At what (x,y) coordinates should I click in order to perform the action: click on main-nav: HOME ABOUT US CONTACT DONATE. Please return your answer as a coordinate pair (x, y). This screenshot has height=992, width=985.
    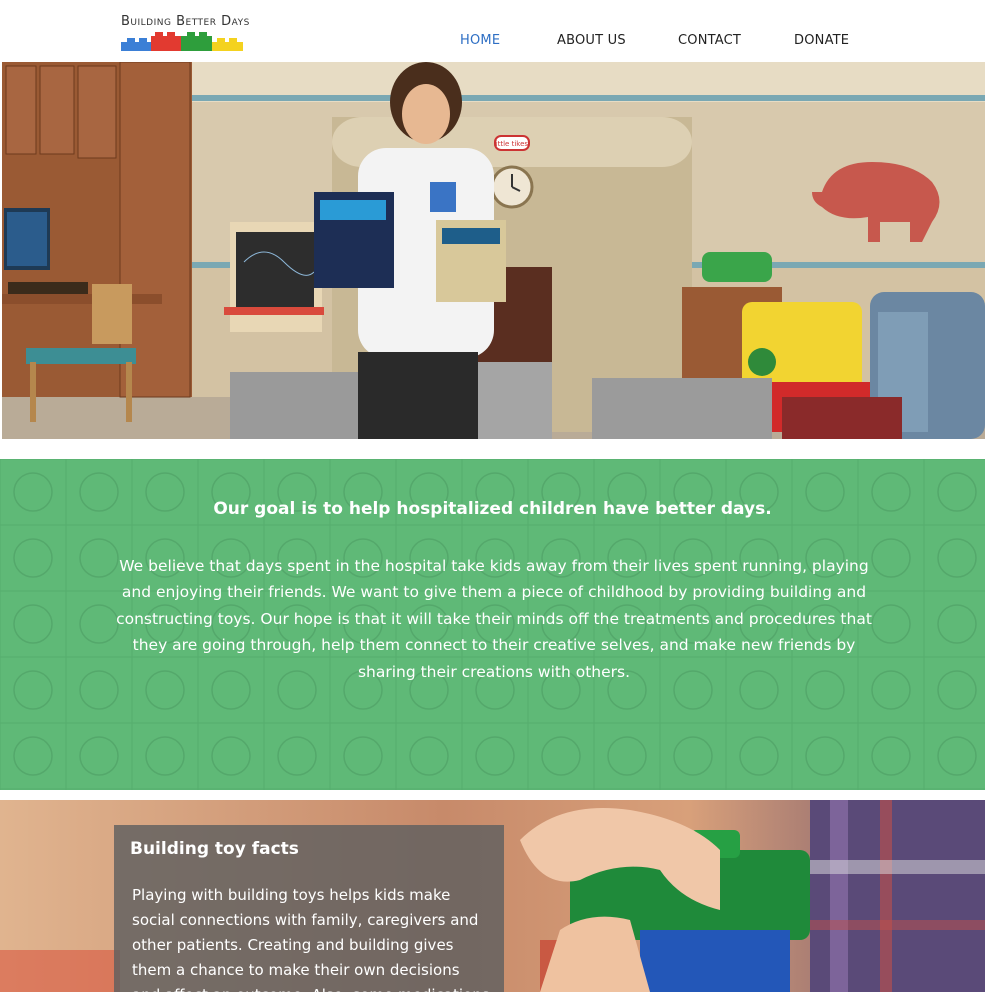
    Looking at the image, I should click on (492, 43).